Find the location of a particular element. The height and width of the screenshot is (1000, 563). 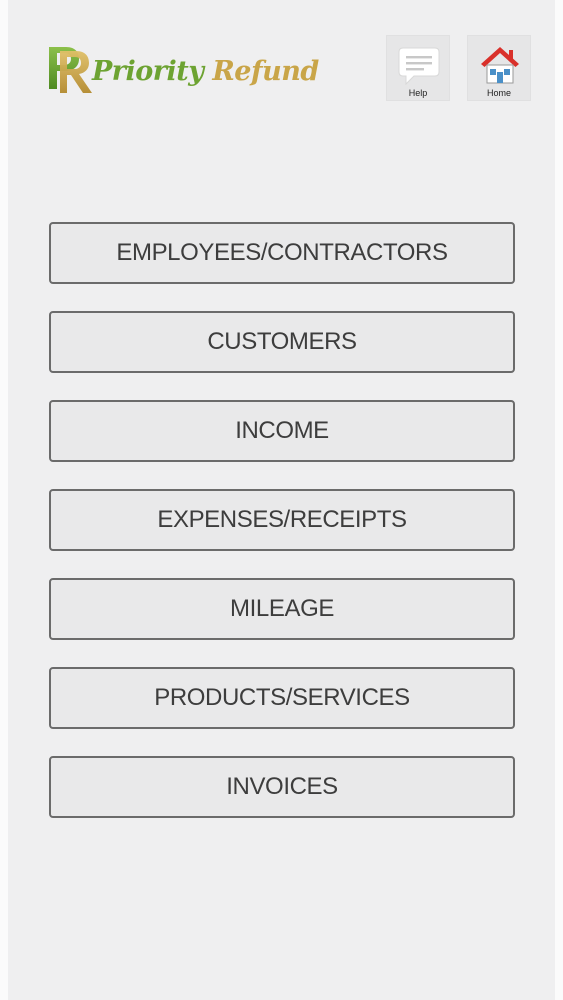

income-button: INCOME is located at coordinates (282, 431).